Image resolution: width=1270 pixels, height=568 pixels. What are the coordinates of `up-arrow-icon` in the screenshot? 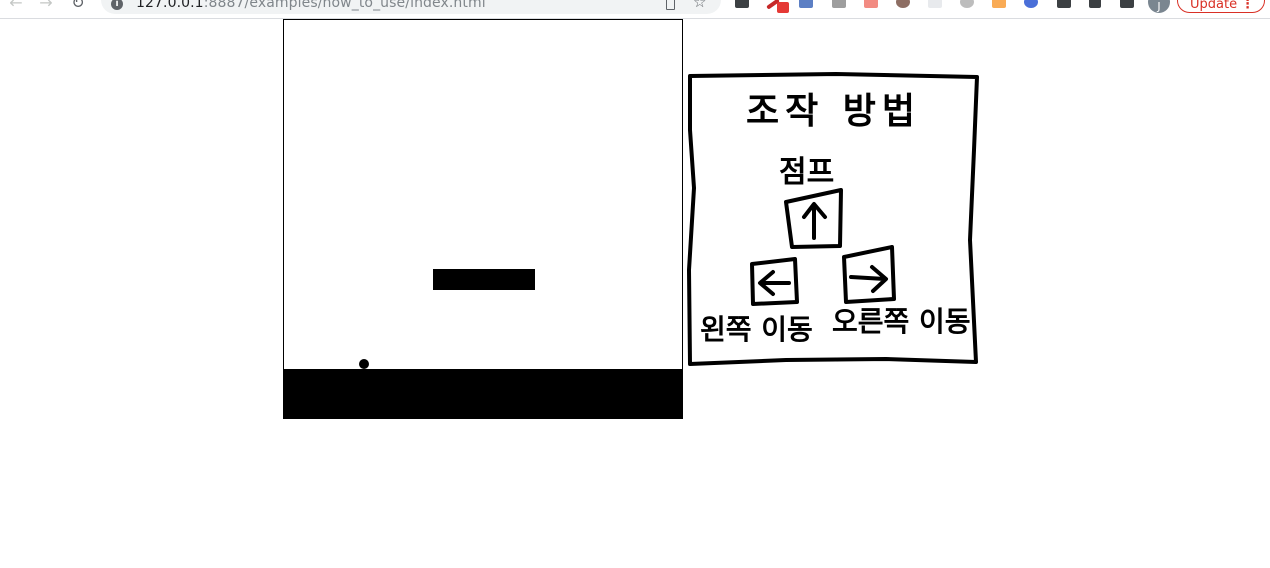 It's located at (814, 221).